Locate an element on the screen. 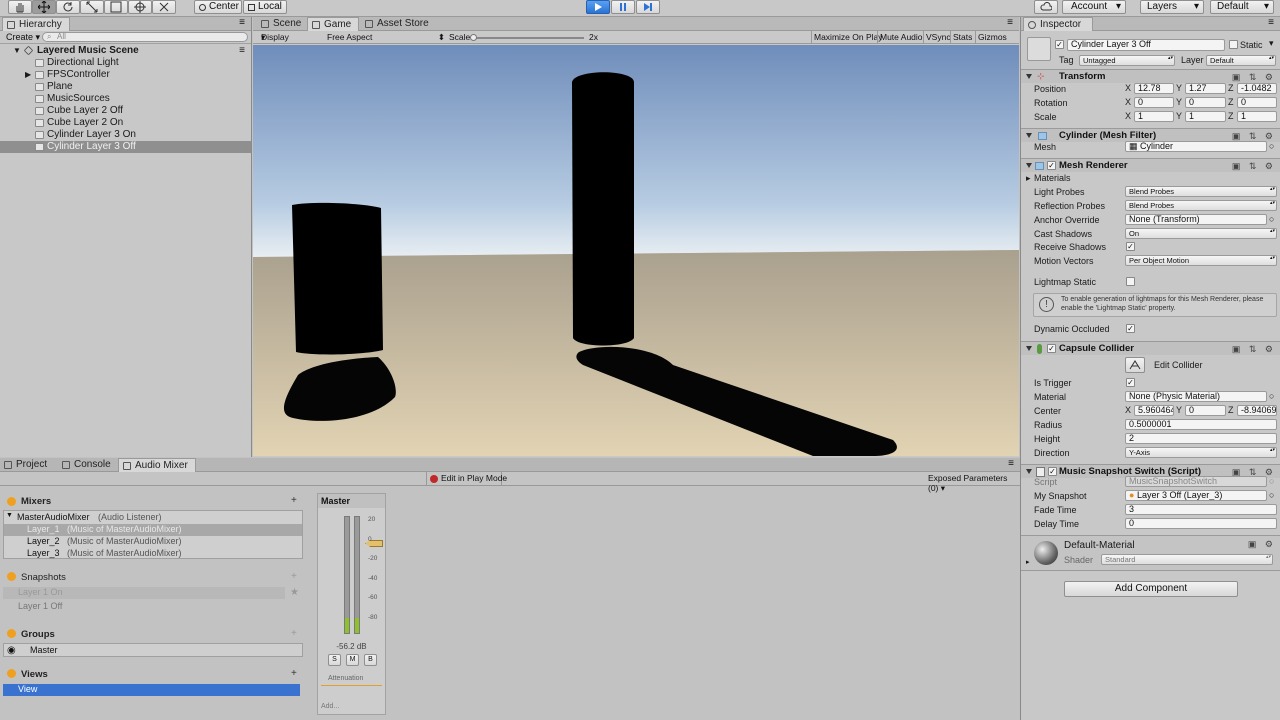 The image size is (1280, 720). center-y-field: 0 is located at coordinates (1205, 410).